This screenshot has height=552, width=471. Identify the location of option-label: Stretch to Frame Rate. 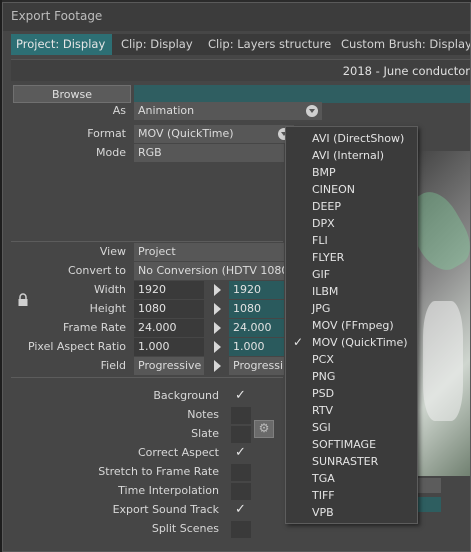
(158, 471).